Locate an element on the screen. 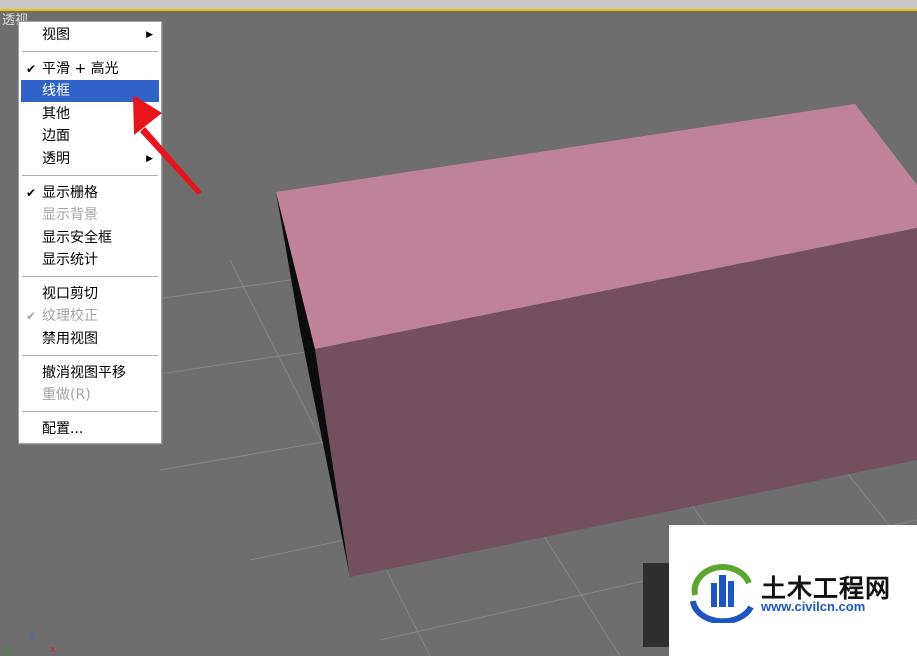  menu-item-label: 重做(R) is located at coordinates (66, 395).